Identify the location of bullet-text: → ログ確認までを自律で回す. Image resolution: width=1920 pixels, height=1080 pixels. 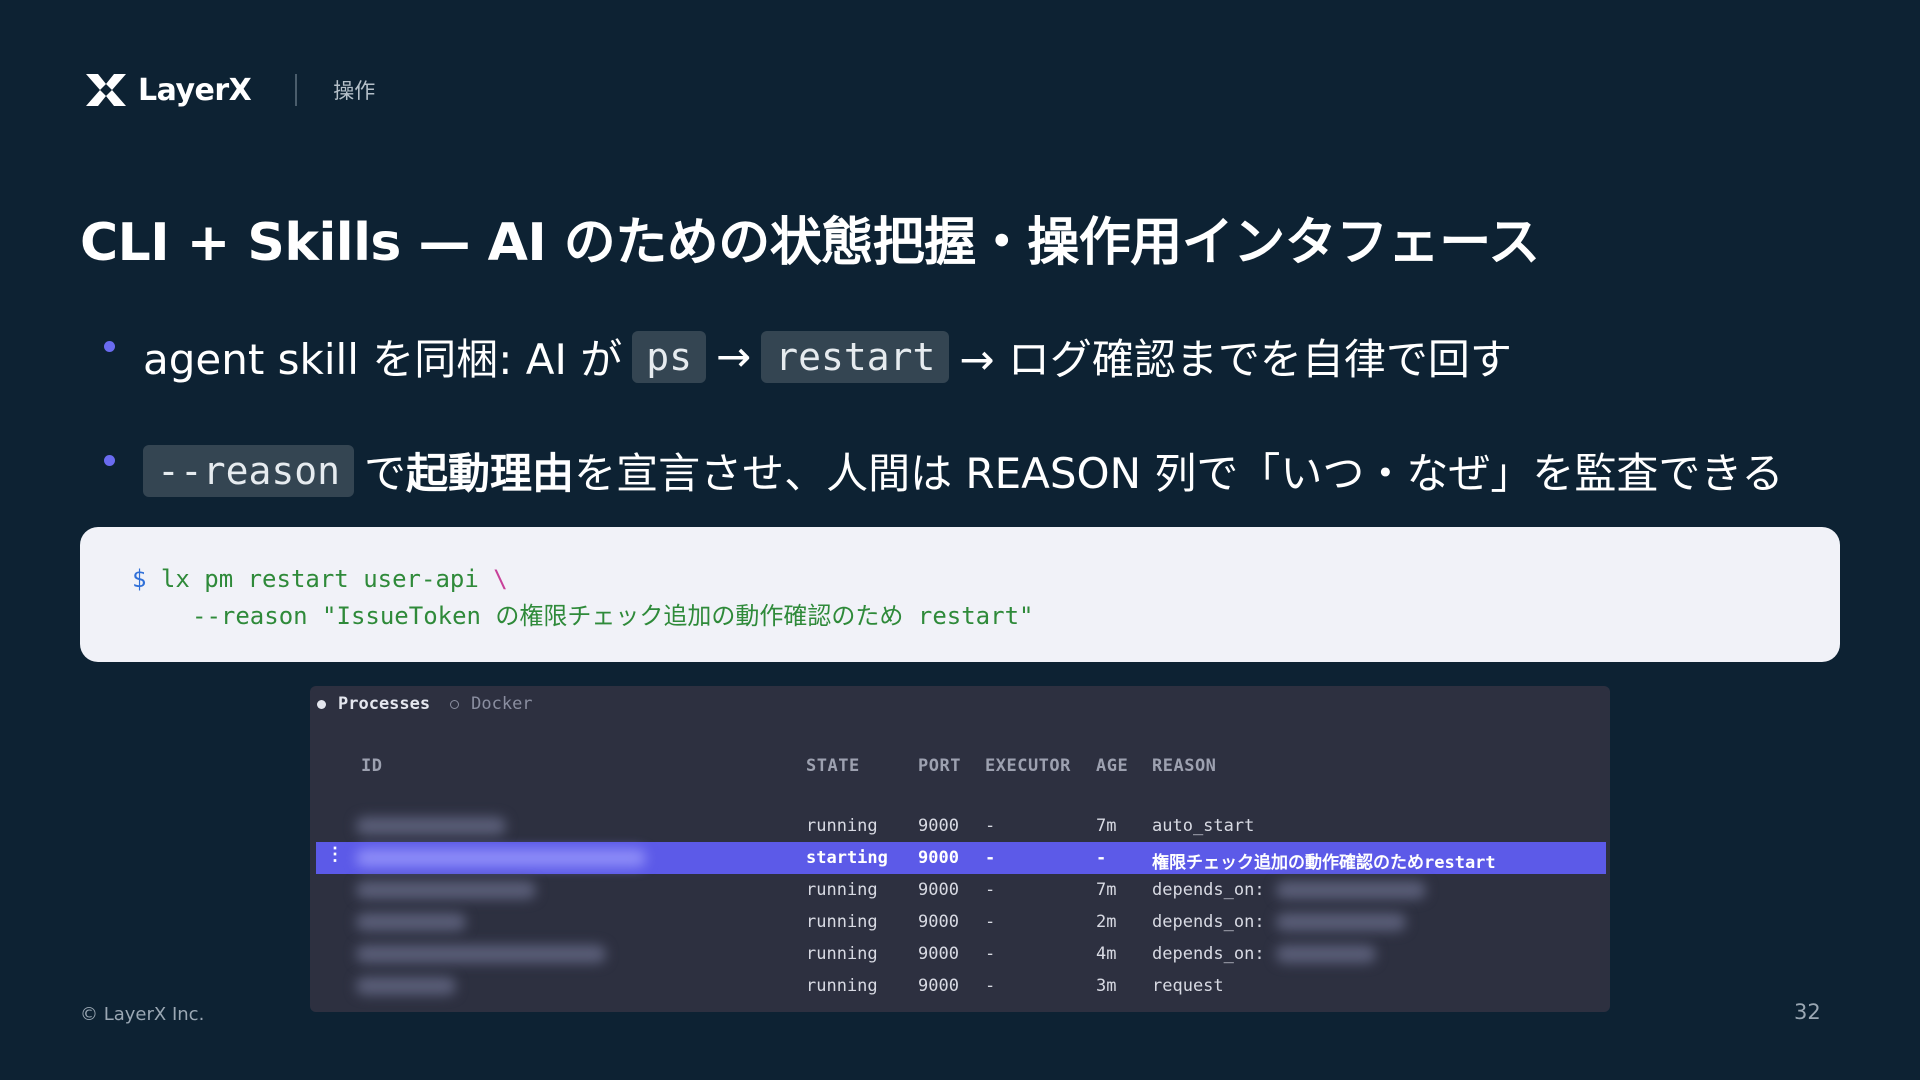
(1235, 359).